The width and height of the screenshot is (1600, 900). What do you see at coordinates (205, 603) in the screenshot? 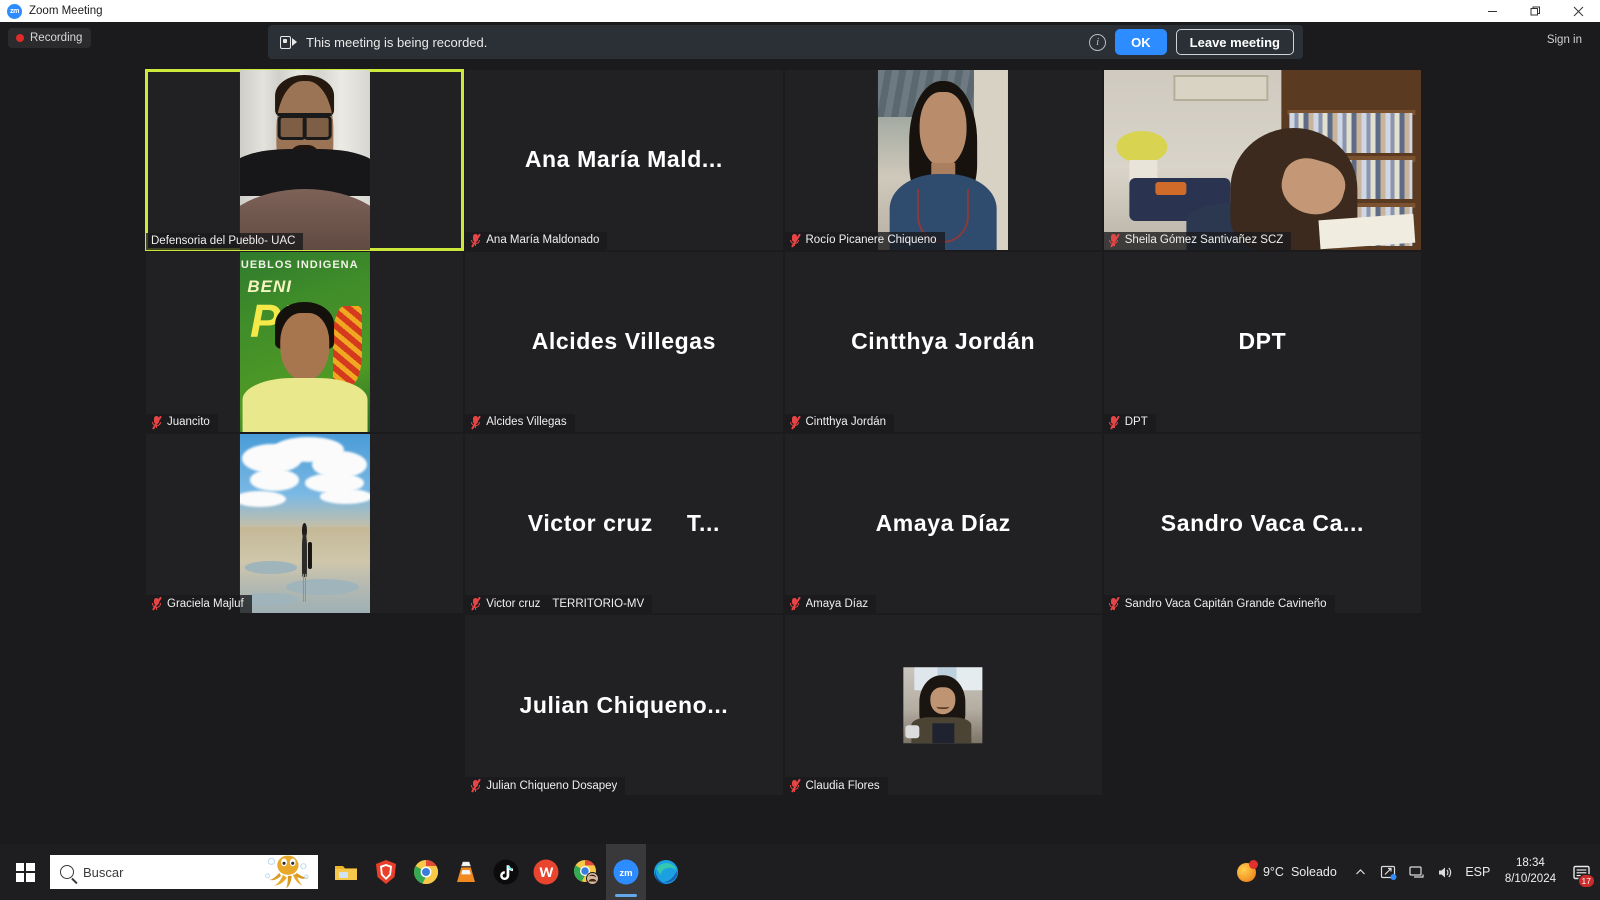
I see `participant-name-label: Graciela Majluf` at bounding box center [205, 603].